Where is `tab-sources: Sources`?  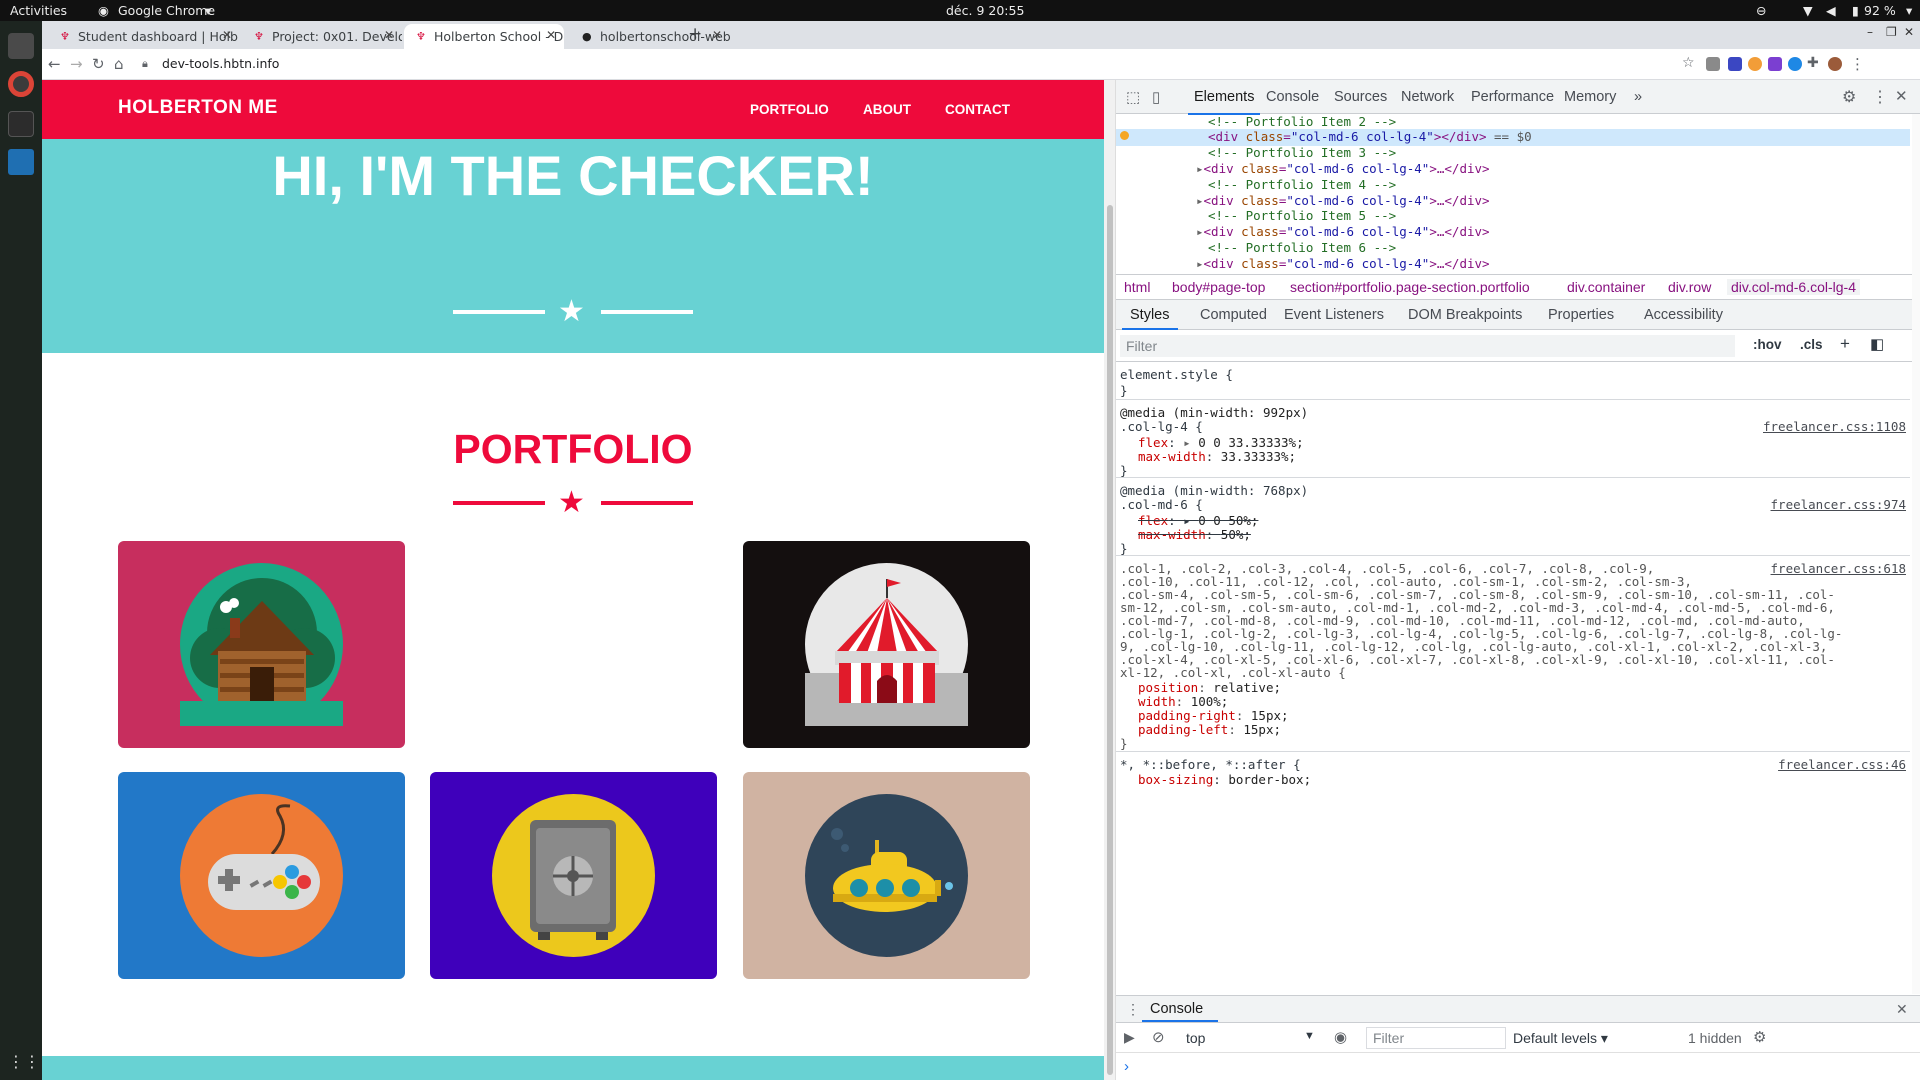 tab-sources: Sources is located at coordinates (1360, 97).